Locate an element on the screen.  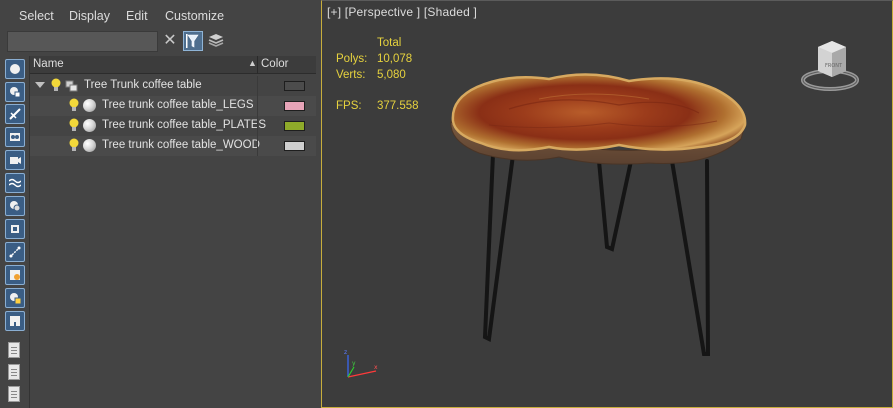
fps-value: 377.558 is located at coordinates (398, 106).